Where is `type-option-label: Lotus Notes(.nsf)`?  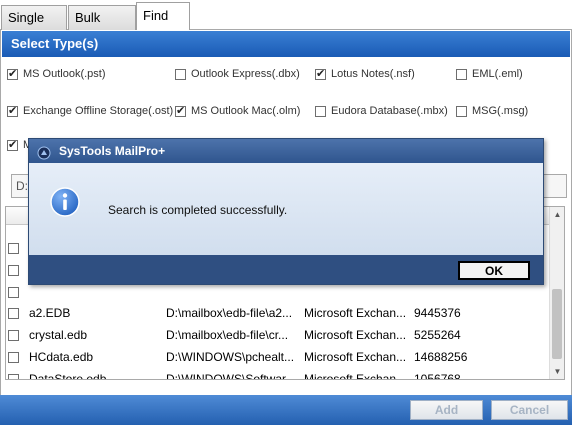
type-option-label: Lotus Notes(.nsf) is located at coordinates (373, 74).